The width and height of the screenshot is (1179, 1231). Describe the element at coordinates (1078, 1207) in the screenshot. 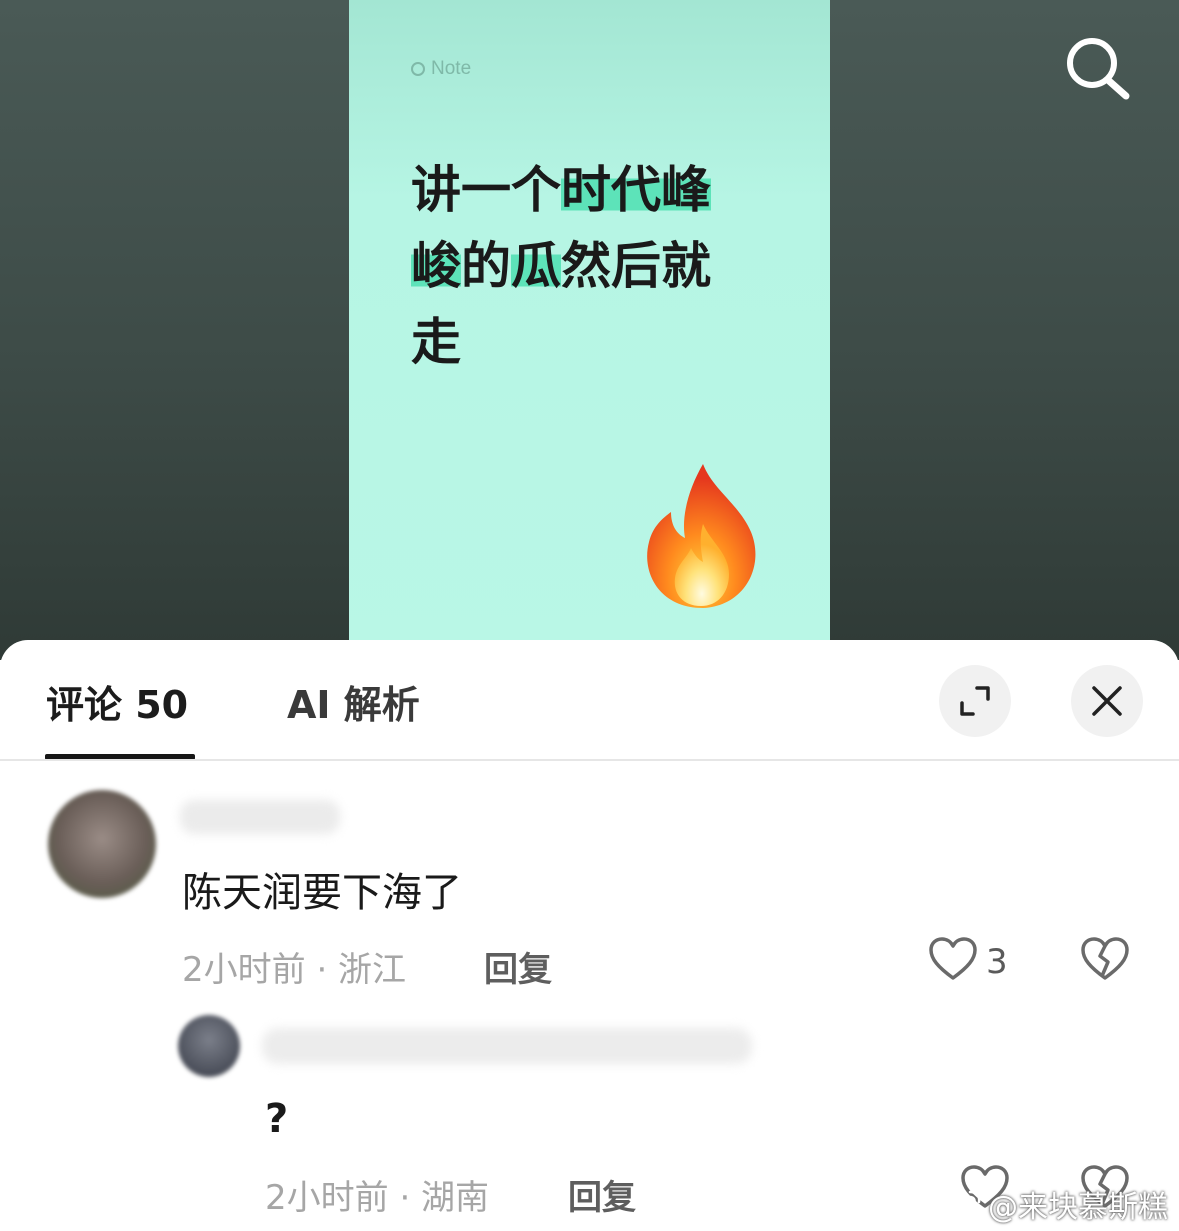

I see `watermark-text: @来块慕斯糕` at that location.